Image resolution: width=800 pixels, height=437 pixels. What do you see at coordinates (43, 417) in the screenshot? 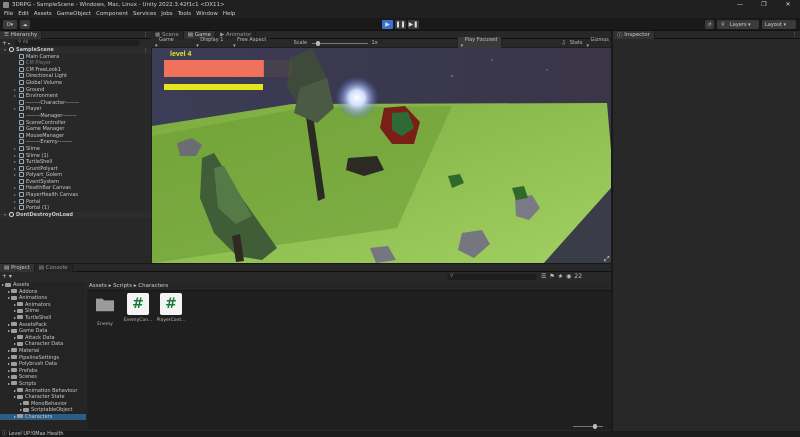
I see `folder-tree-item: ▸ Characters` at bounding box center [43, 417].